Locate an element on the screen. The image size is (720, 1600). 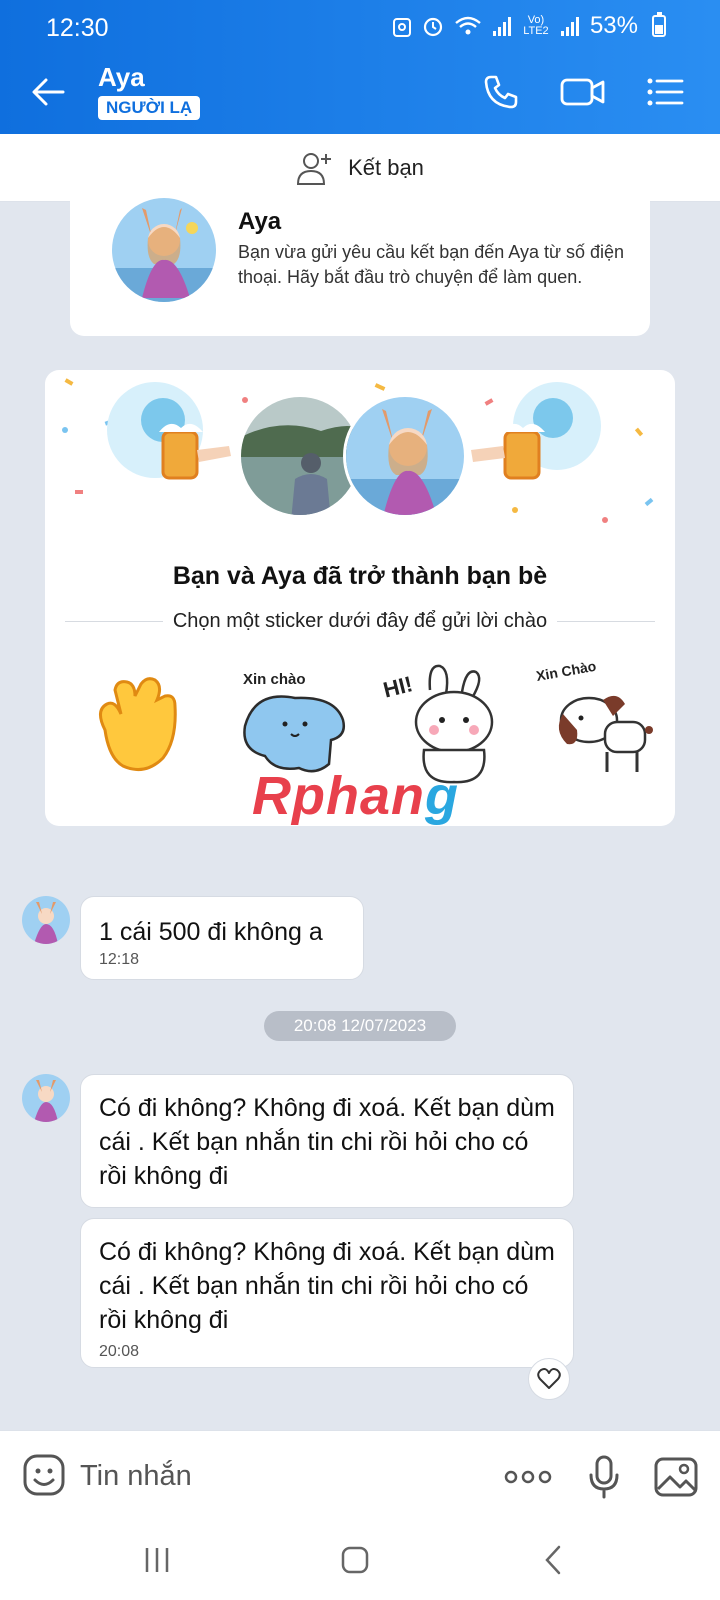
contact-name: Aya is located at coordinates (121, 77).